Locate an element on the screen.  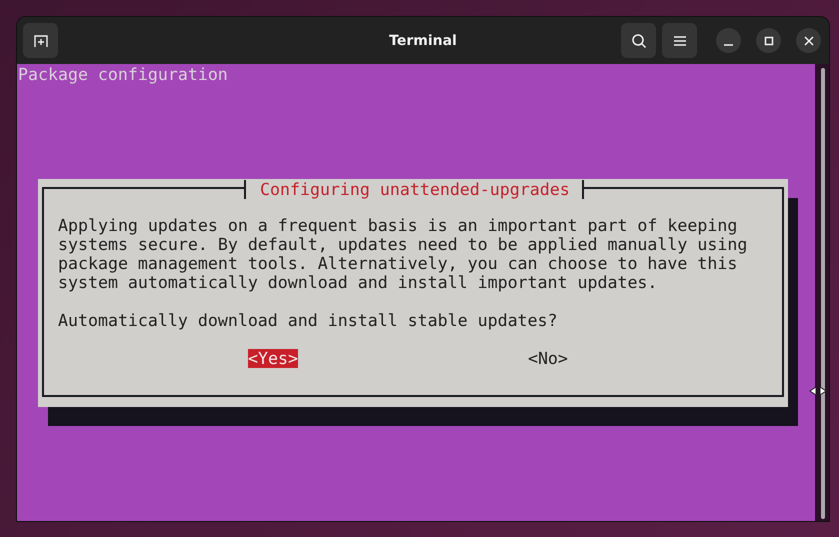
close-icon is located at coordinates (809, 41).